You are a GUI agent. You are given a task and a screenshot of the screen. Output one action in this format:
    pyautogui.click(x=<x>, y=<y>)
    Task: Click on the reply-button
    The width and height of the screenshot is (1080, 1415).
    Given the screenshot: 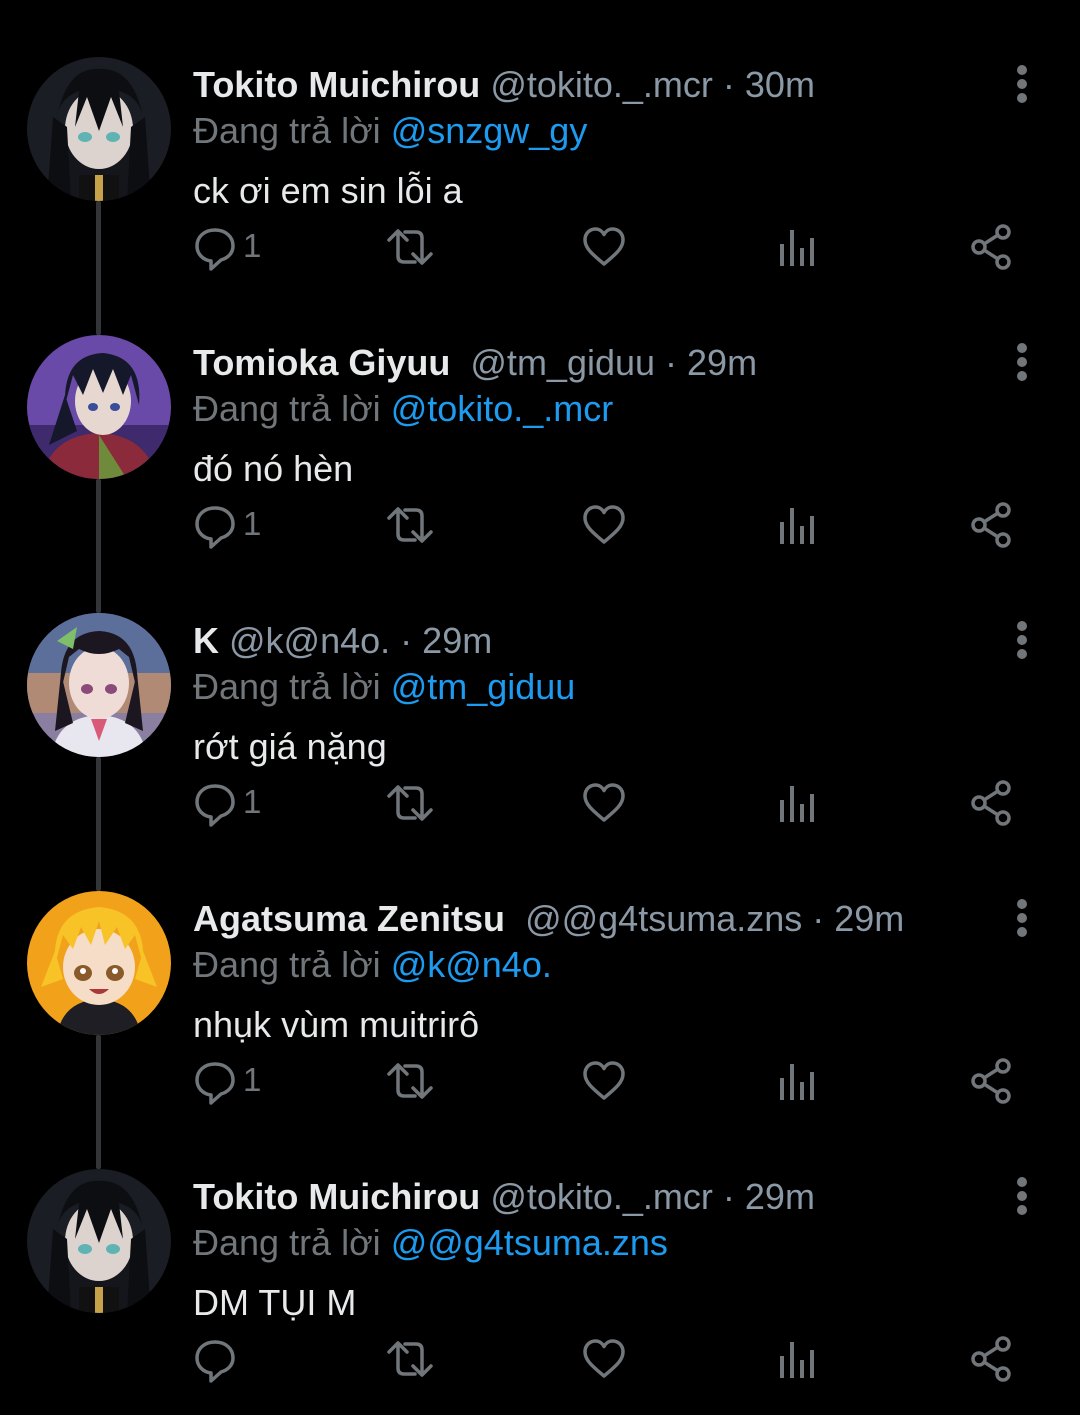 What is the action you would take?
    pyautogui.click(x=215, y=1359)
    